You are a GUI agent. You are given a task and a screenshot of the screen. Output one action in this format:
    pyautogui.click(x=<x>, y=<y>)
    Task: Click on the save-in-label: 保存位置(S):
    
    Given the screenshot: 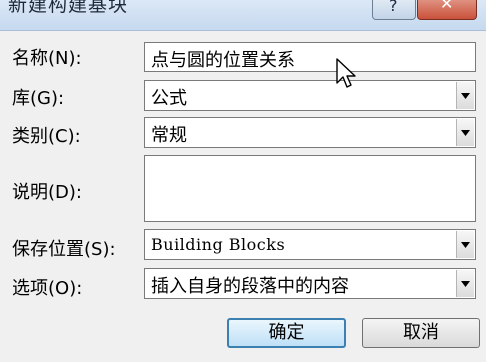 What is the action you would take?
    pyautogui.click(x=64, y=249)
    